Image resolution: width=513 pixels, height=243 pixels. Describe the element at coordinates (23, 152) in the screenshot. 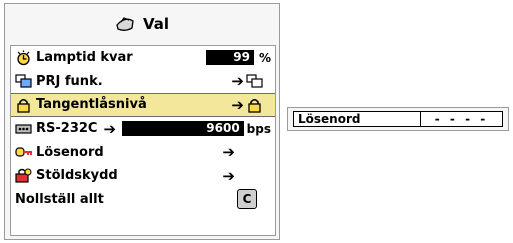

I see `key-icon` at that location.